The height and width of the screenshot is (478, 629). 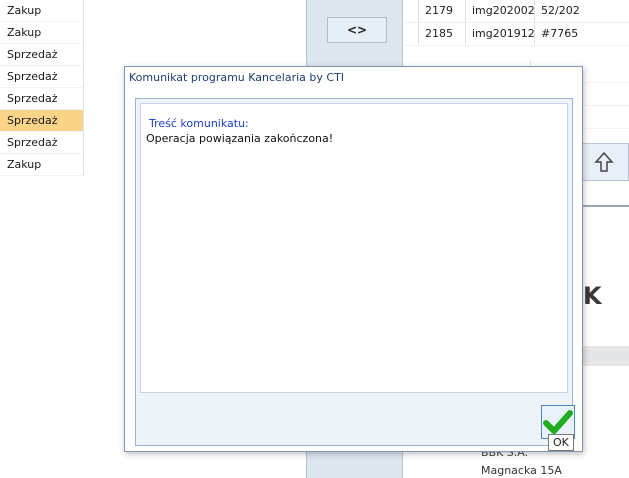 I want to click on cell-number: #7765, so click(x=560, y=33).